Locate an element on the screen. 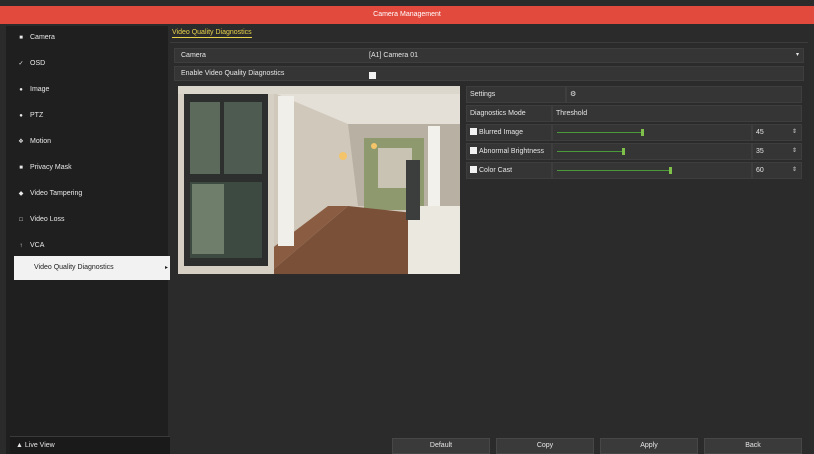  diagnostics-mode-header: Diagnostics Mode is located at coordinates (509, 113).